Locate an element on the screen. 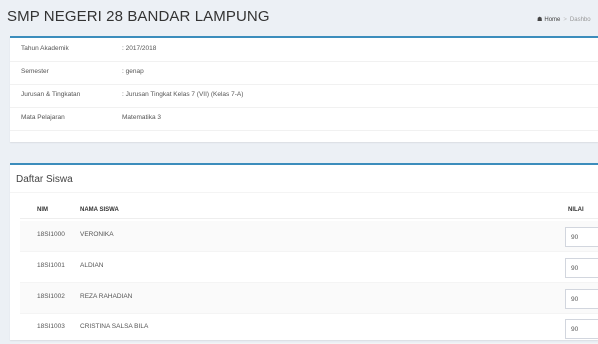 This screenshot has width=598, height=344. info-value: : 2017/2018 is located at coordinates (139, 48).